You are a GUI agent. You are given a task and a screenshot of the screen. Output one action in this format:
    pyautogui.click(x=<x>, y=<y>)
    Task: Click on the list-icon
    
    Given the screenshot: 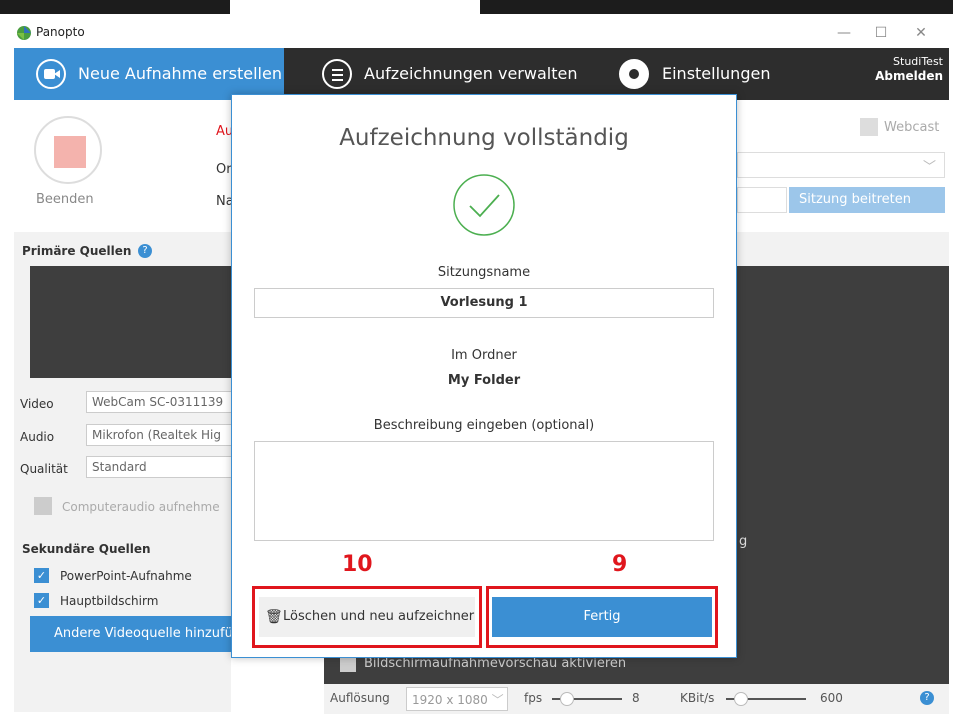 What is the action you would take?
    pyautogui.click(x=337, y=74)
    